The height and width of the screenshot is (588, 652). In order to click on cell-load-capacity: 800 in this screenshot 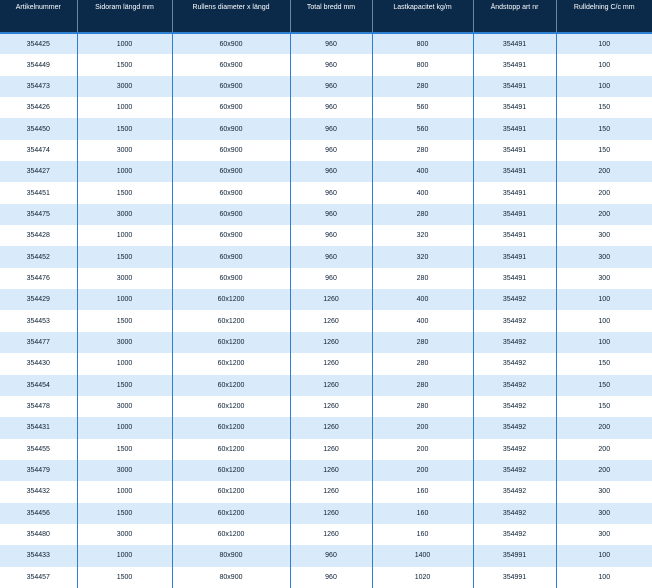, I will do `click(423, 44)`.